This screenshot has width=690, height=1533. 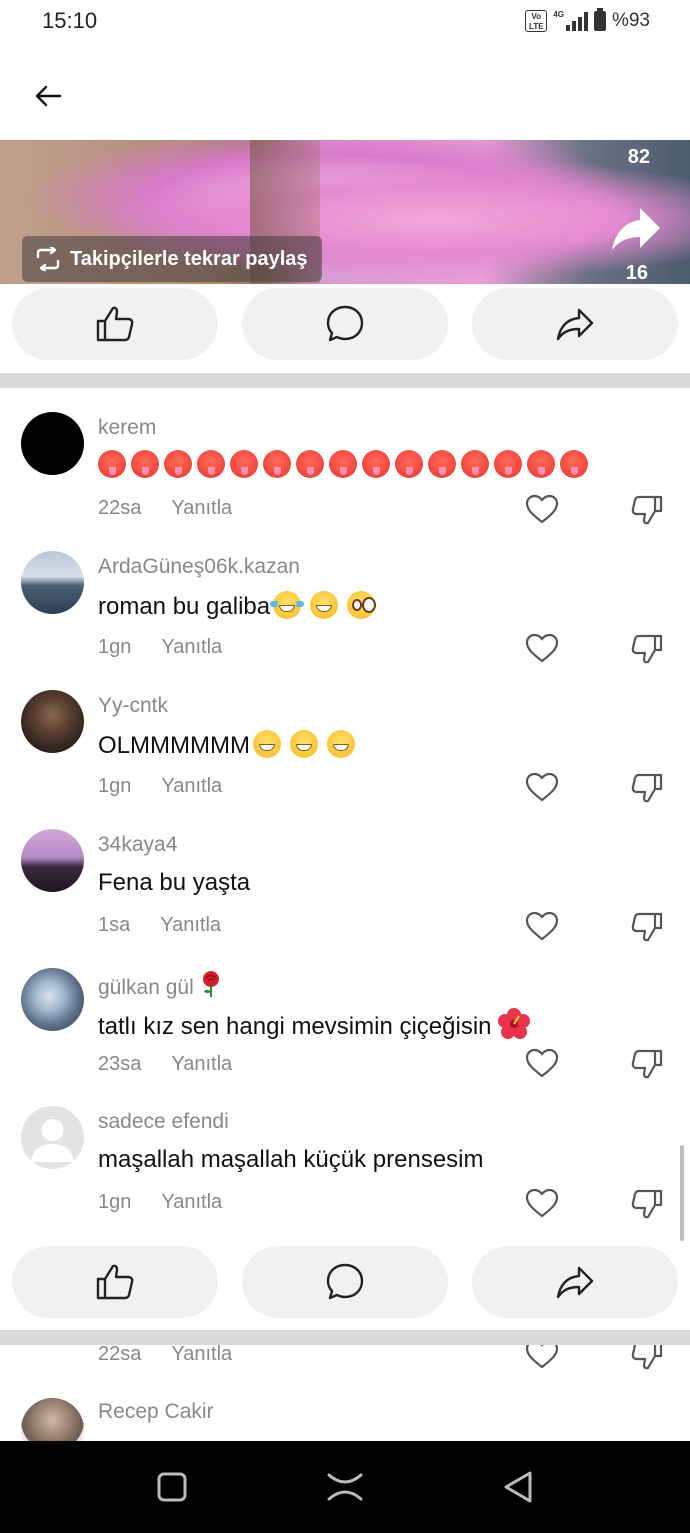 I want to click on tears-of-joy-emoji, so click(x=287, y=605).